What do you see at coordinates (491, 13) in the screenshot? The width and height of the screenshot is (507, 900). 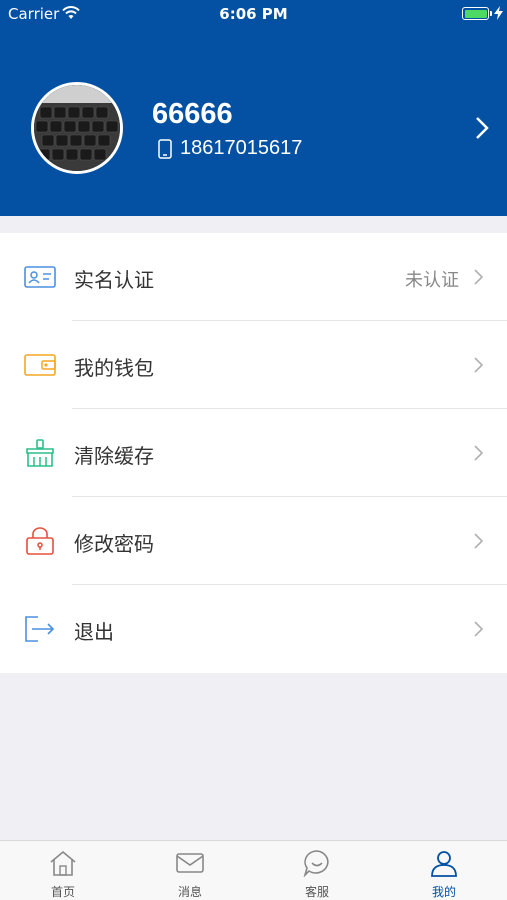 I see `battery-tip` at bounding box center [491, 13].